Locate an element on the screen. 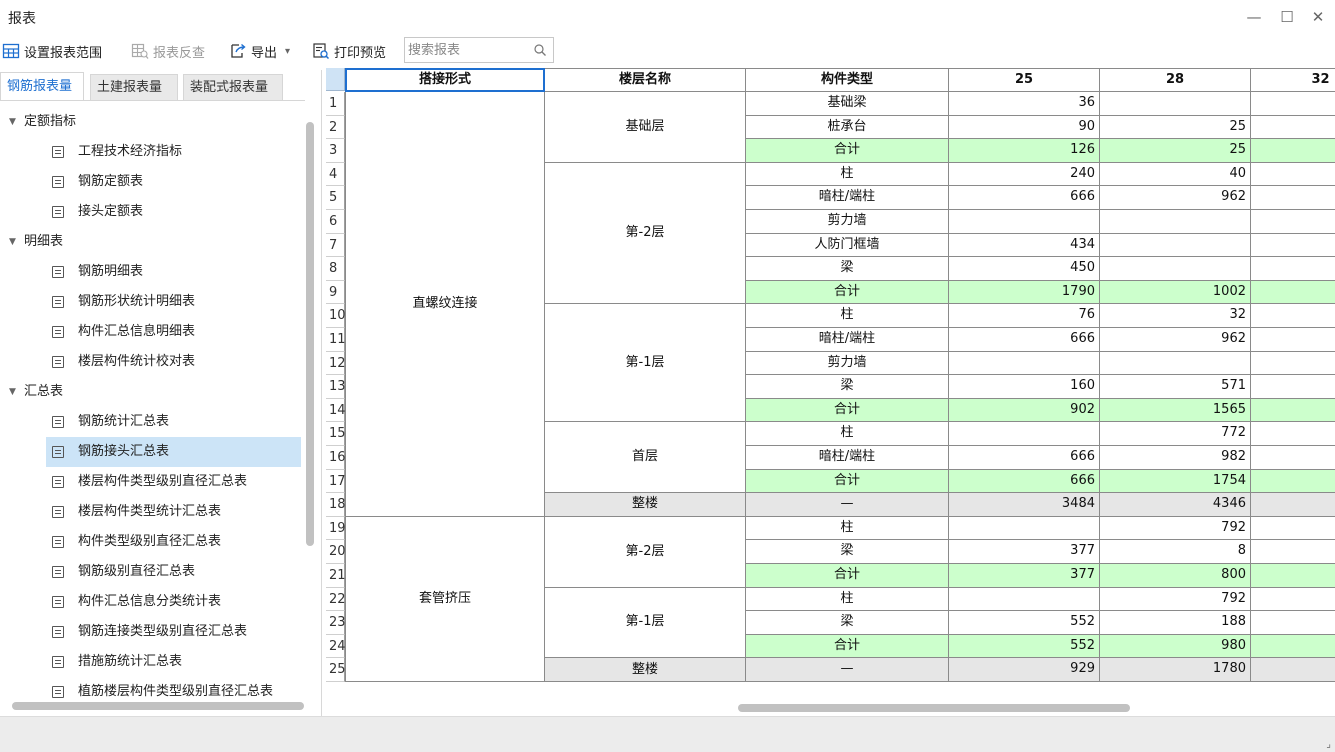 The image size is (1335, 752). tree-group: ▼ 明细表 is located at coordinates (151, 242).